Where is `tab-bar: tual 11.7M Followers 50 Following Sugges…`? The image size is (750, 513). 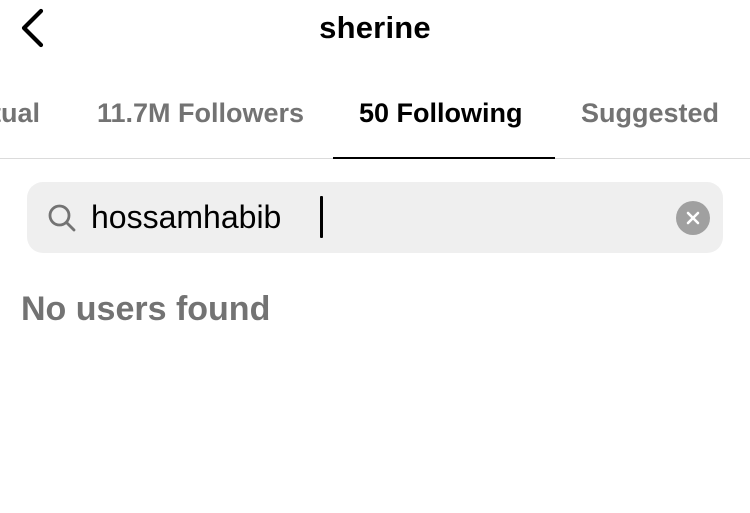 tab-bar: tual 11.7M Followers 50 Following Sugges… is located at coordinates (375, 121).